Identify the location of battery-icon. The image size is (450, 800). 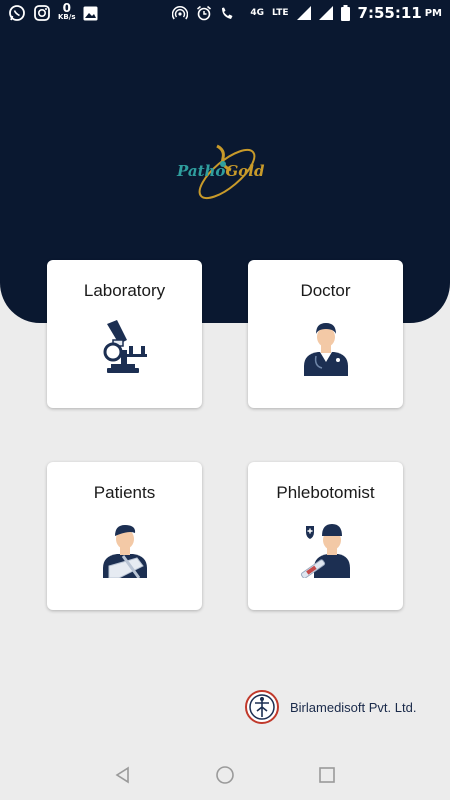
(345, 13).